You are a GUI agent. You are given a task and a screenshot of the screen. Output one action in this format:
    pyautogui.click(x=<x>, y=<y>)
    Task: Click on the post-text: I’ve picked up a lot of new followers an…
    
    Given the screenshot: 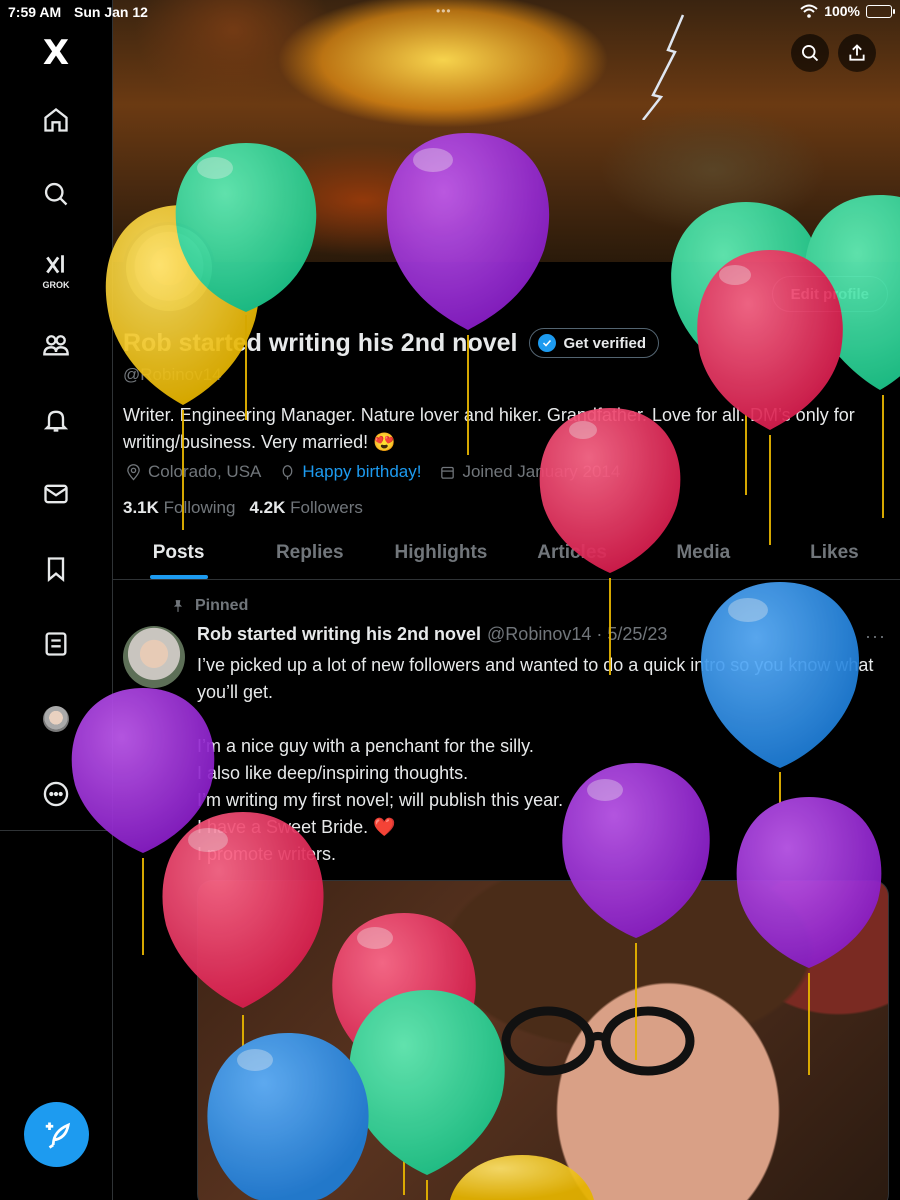 What is the action you would take?
    pyautogui.click(x=537, y=760)
    